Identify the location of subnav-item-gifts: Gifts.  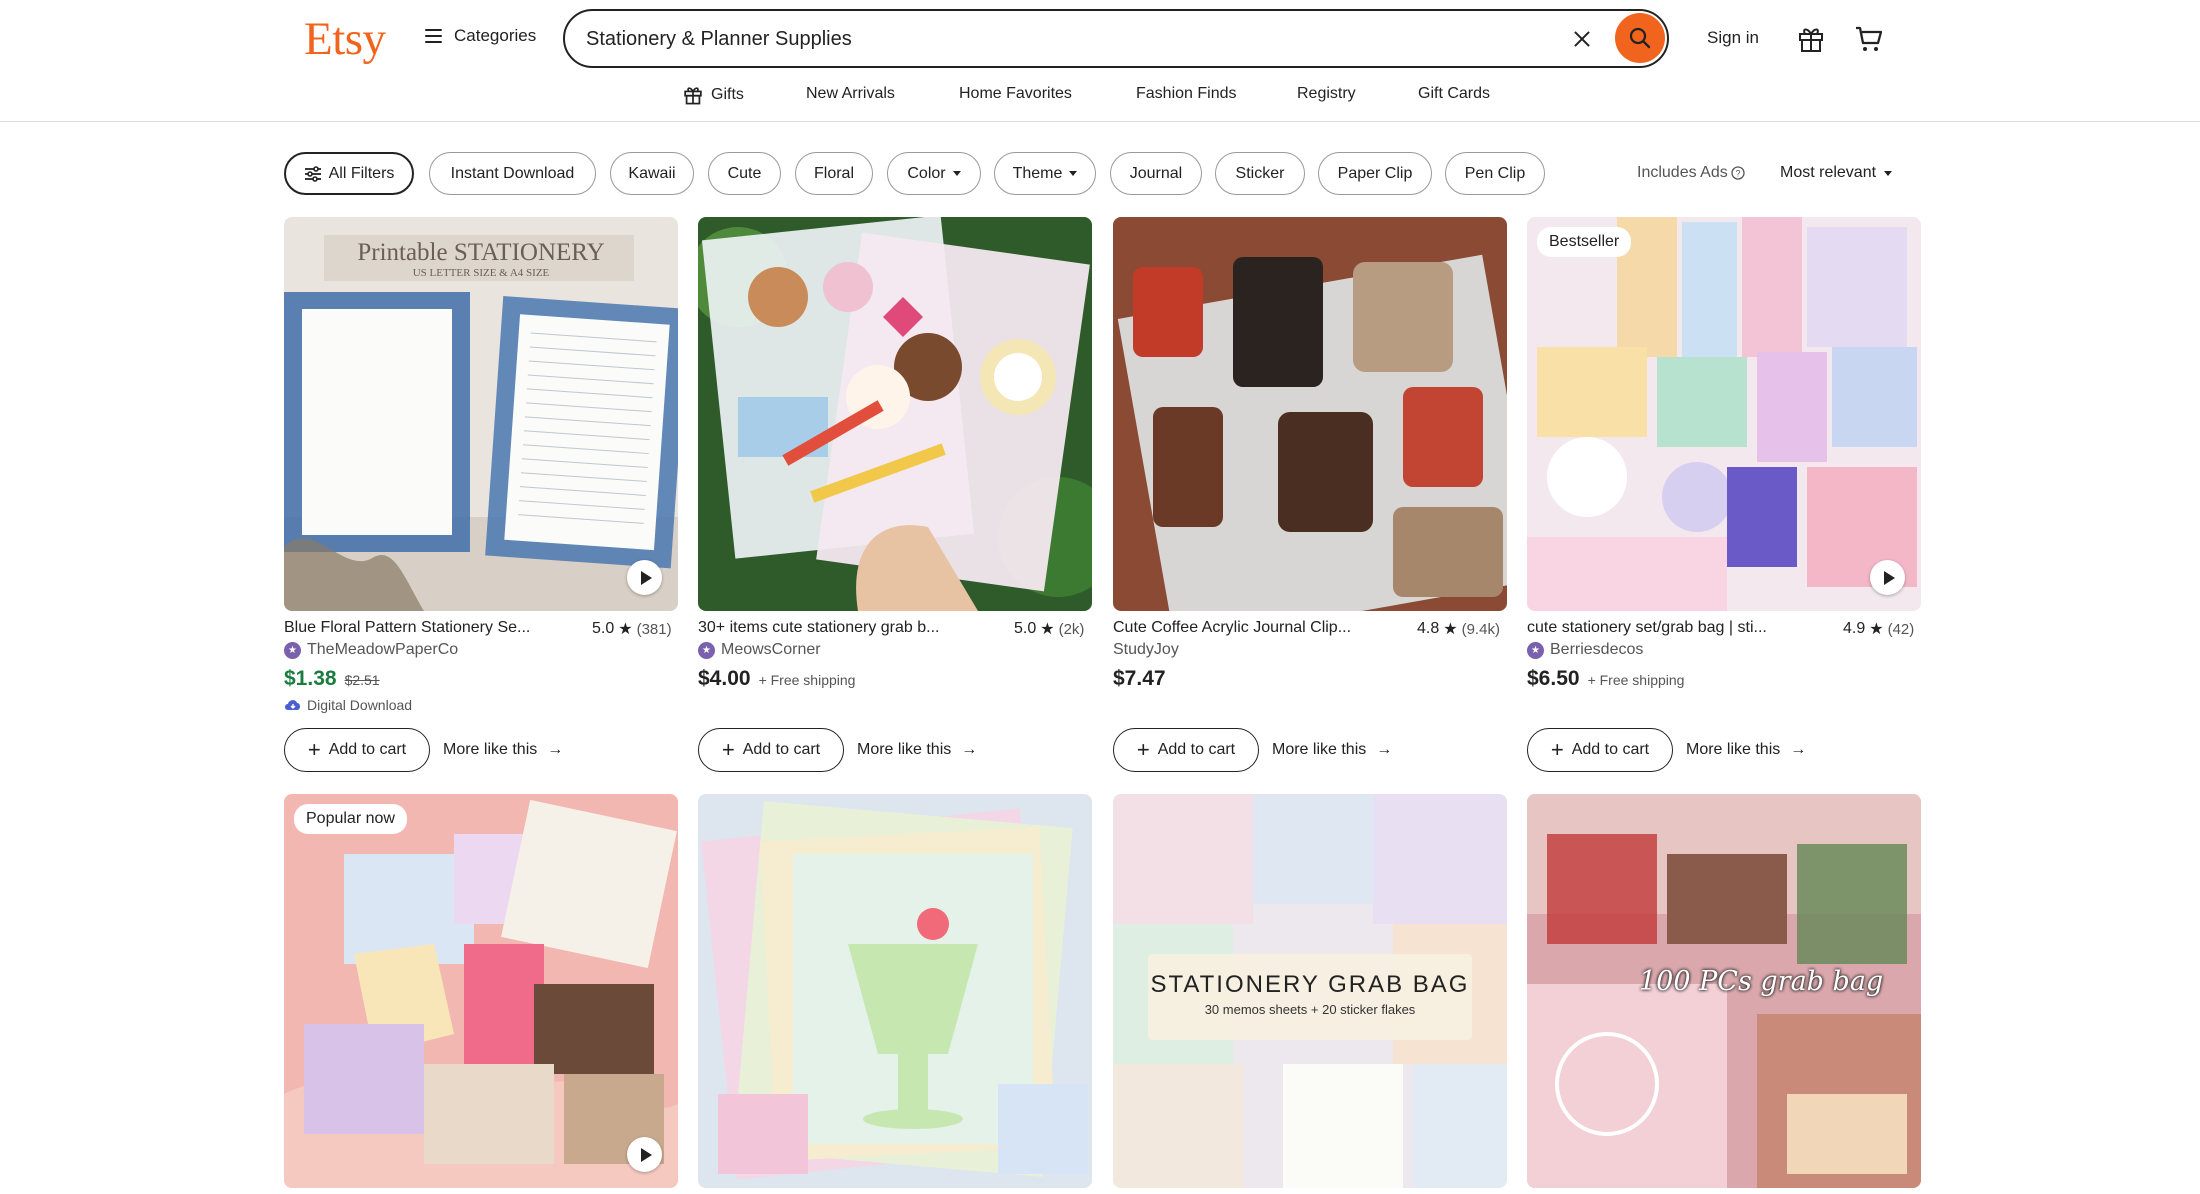
(713, 95).